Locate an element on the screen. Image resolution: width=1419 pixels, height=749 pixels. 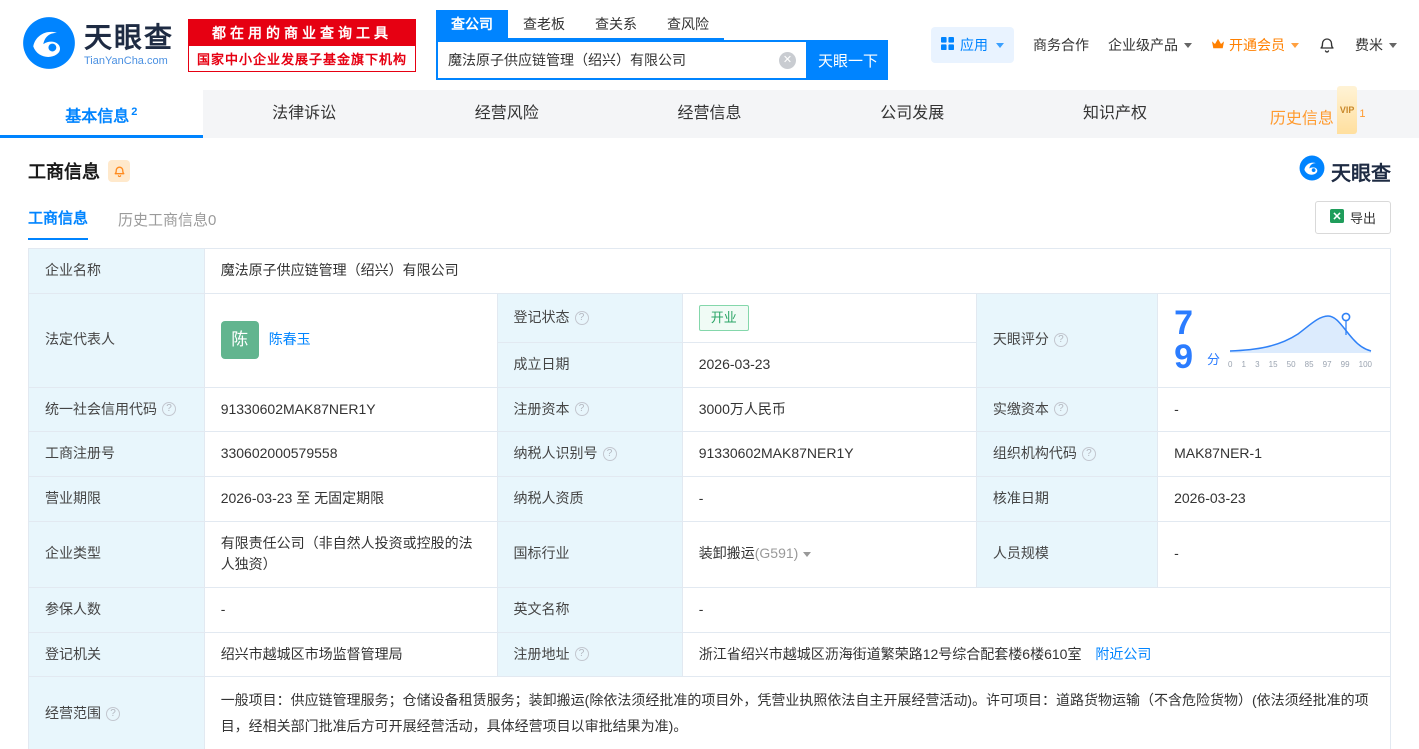
search-tab-relation: 查关系 is located at coordinates (616, 24).